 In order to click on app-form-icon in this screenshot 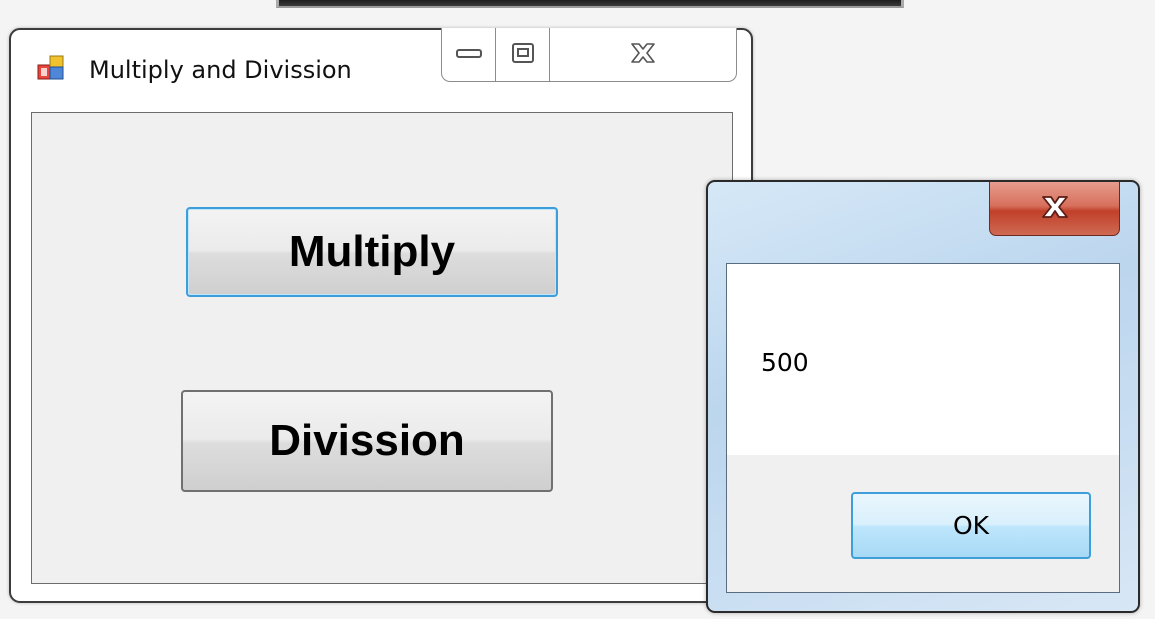, I will do `click(51, 68)`.